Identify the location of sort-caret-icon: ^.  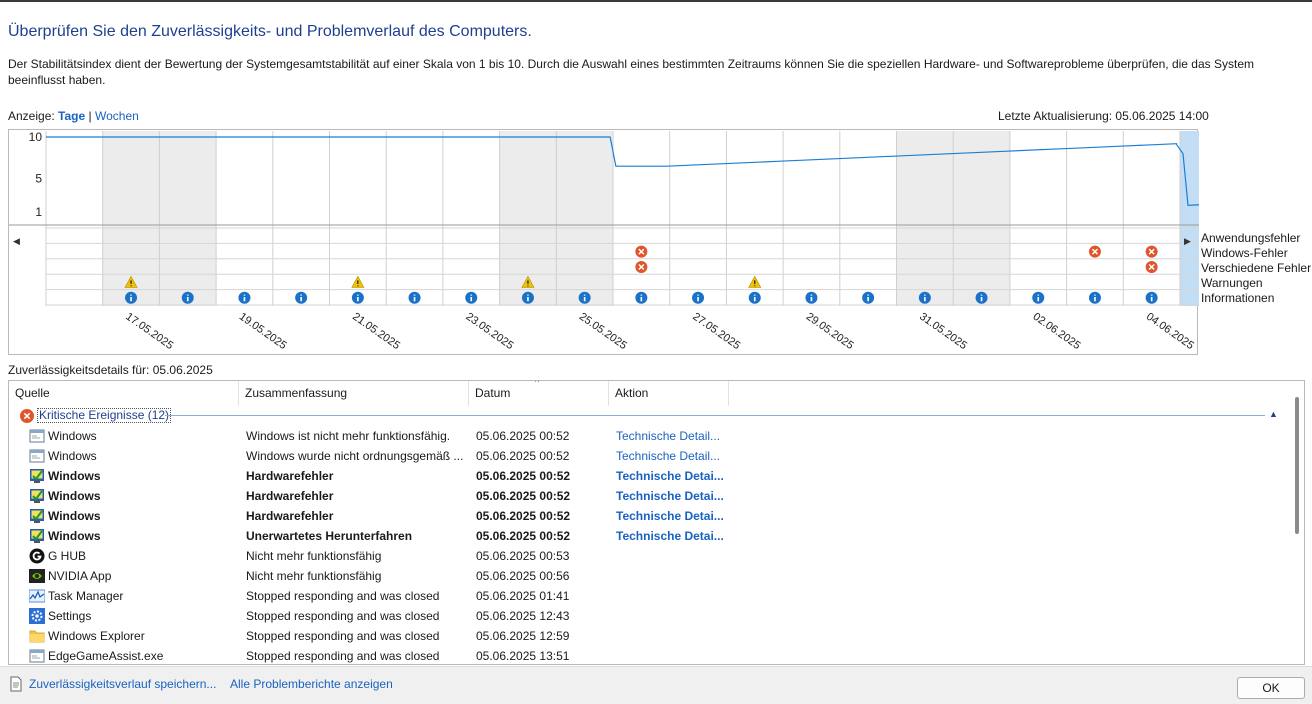
(537, 383).